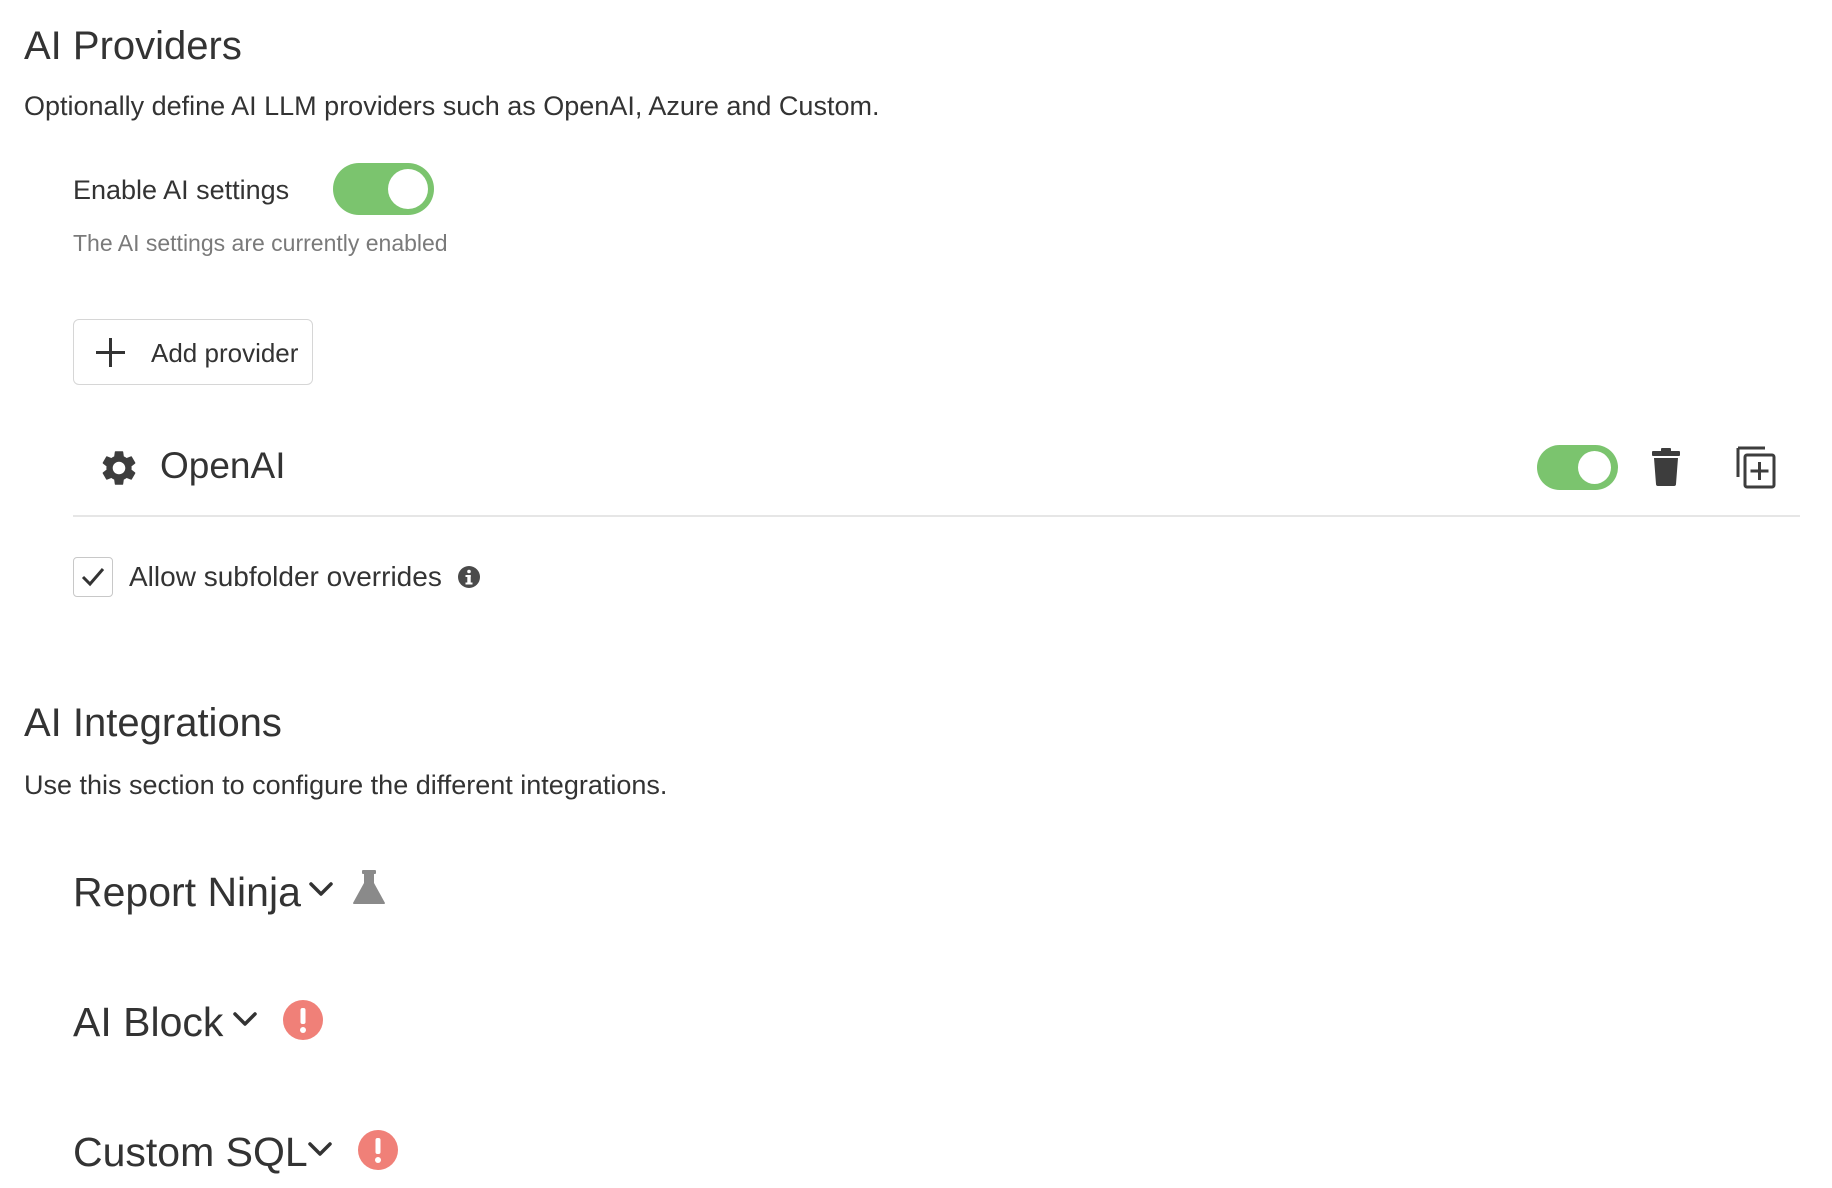 Image resolution: width=1832 pixels, height=1188 pixels. What do you see at coordinates (148, 1022) in the screenshot?
I see `integration-title-ai-block: AI Block` at bounding box center [148, 1022].